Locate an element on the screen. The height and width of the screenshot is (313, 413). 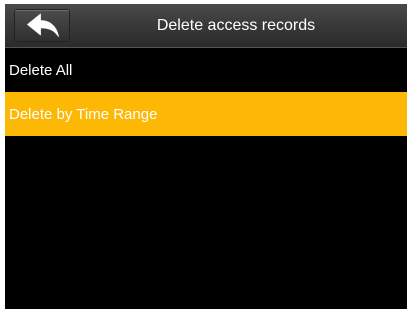
page-title: Delete access records is located at coordinates (236, 25).